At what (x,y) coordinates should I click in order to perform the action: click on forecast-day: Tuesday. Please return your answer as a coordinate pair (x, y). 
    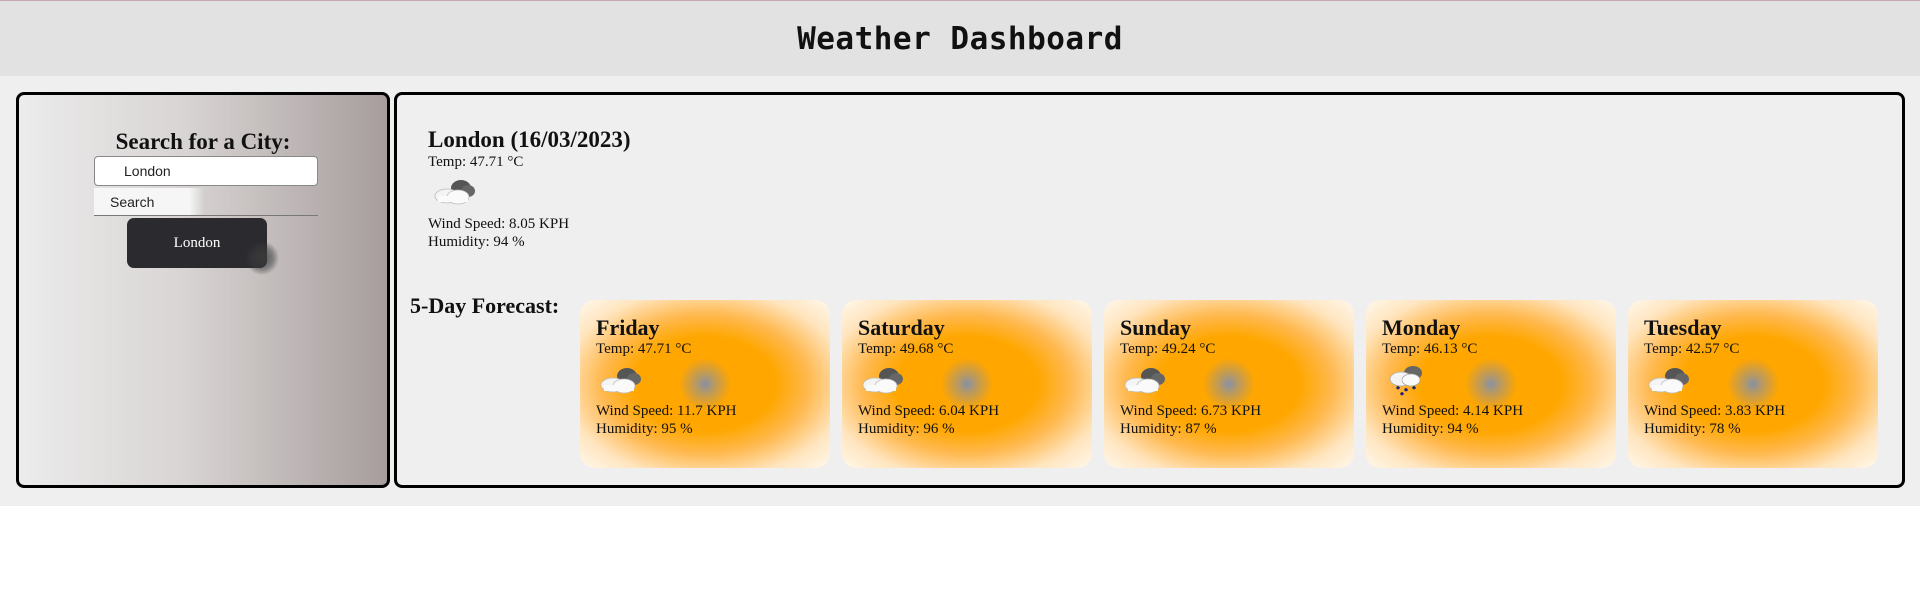
    Looking at the image, I should click on (1683, 327).